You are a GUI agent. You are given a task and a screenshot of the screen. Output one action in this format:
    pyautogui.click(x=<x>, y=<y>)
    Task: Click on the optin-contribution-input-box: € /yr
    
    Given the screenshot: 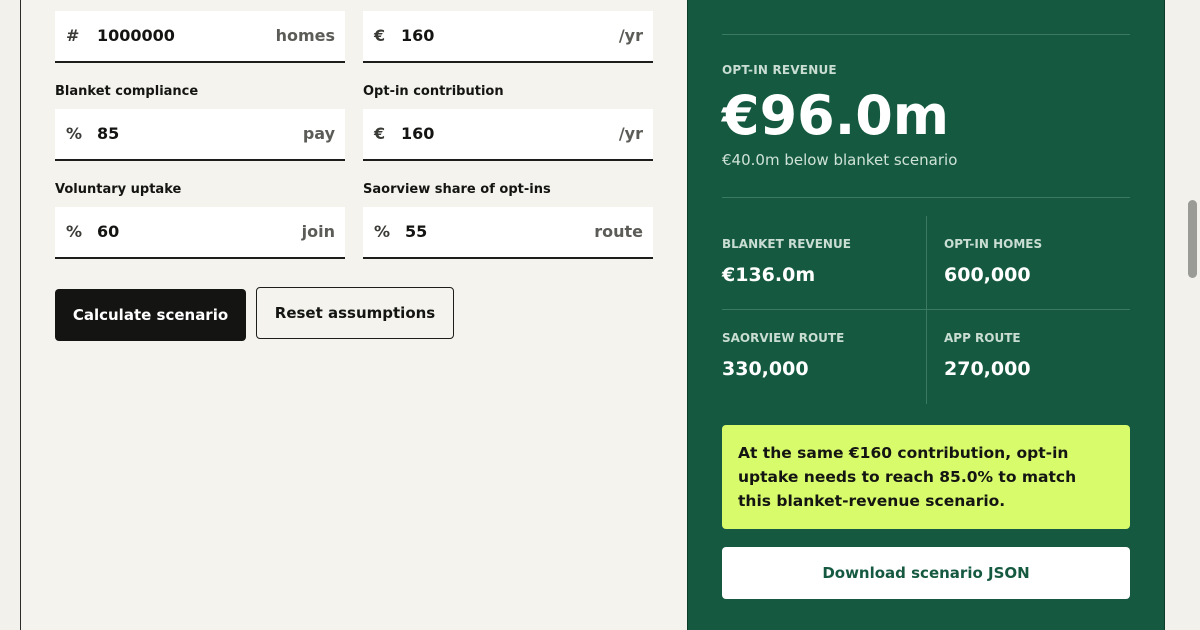 What is the action you would take?
    pyautogui.click(x=508, y=135)
    